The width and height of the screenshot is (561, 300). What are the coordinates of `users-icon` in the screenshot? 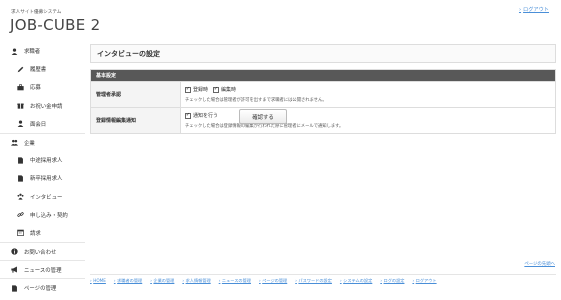 It's located at (20, 196).